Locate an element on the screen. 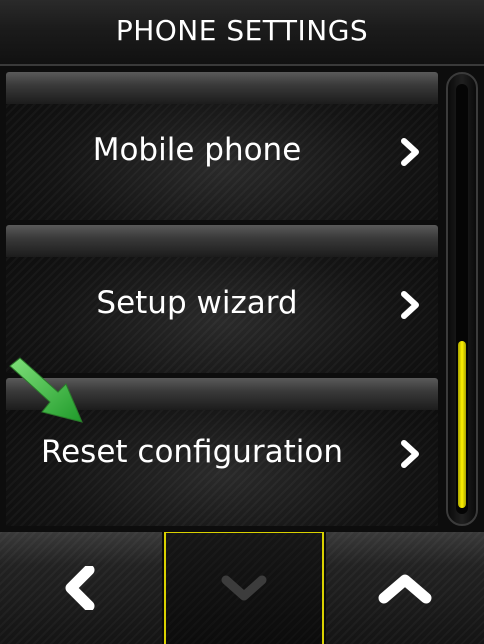 Image resolution: width=484 pixels, height=644 pixels. title-bar: PHONE SETTINGS is located at coordinates (242, 33).